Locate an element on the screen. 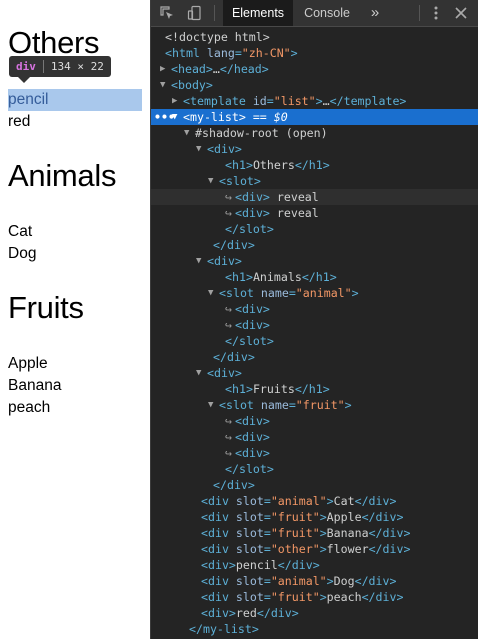 The width and height of the screenshot is (478, 639). dom-node: <h1>Animals</h1> is located at coordinates (314, 277).